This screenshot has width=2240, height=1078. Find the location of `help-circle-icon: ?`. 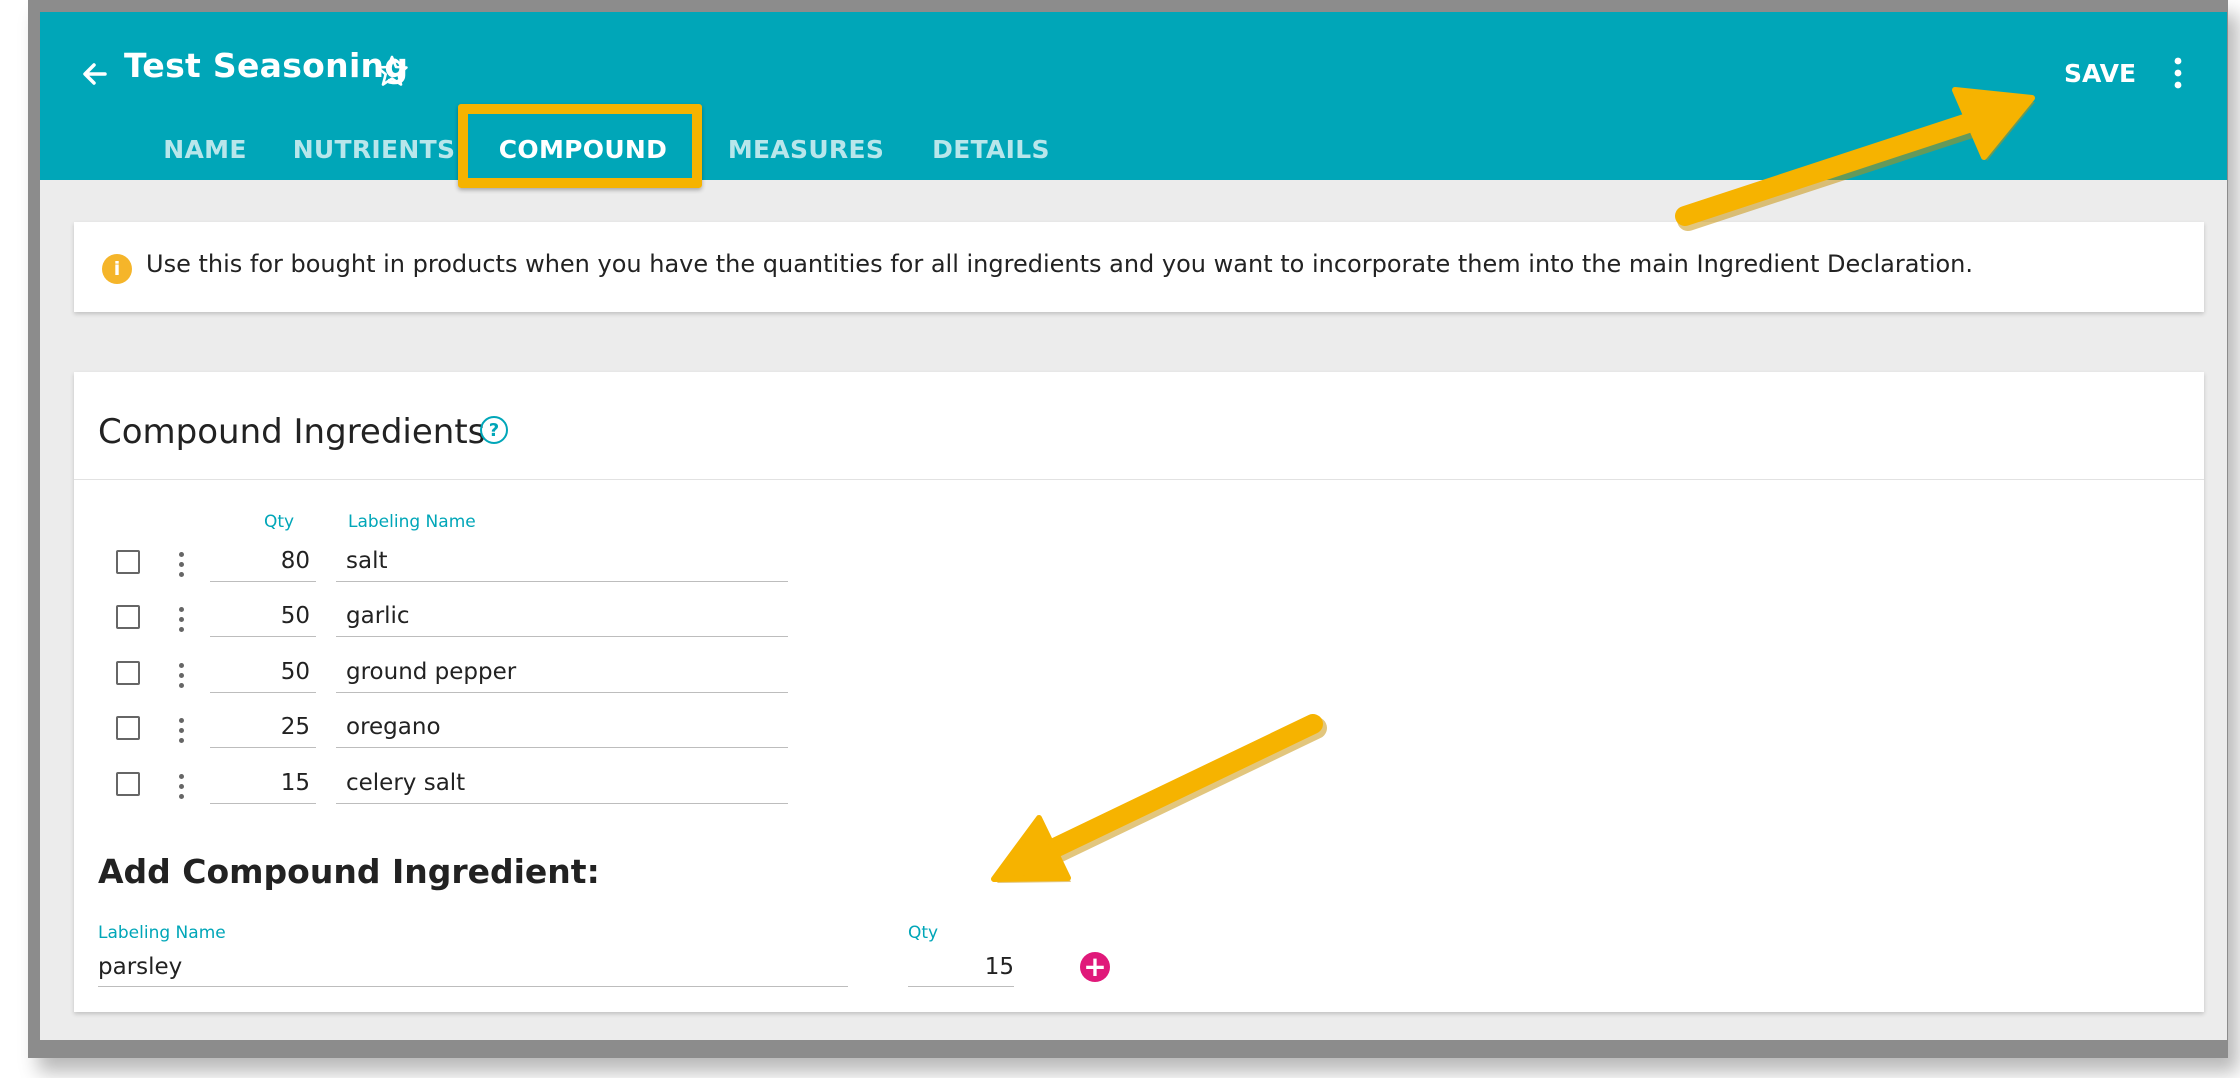

help-circle-icon: ? is located at coordinates (494, 430).